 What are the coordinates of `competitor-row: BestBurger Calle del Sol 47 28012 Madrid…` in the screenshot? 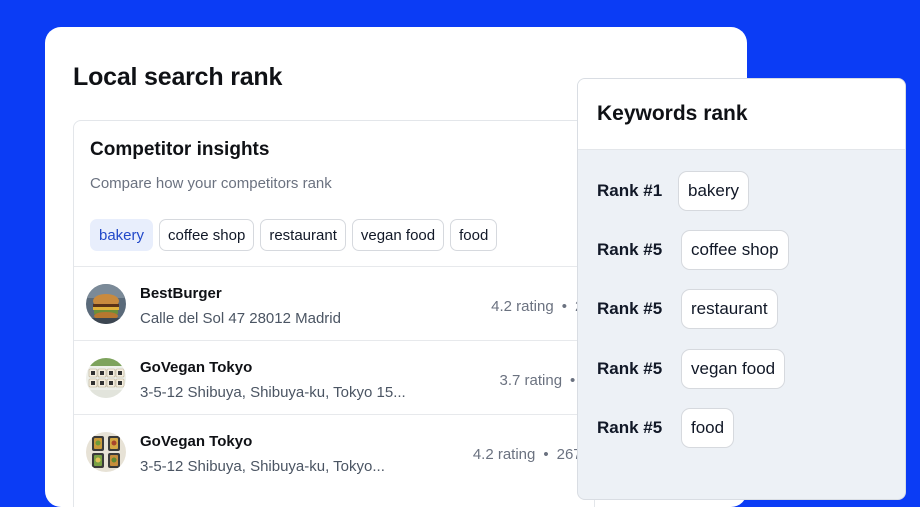 It's located at (334, 303).